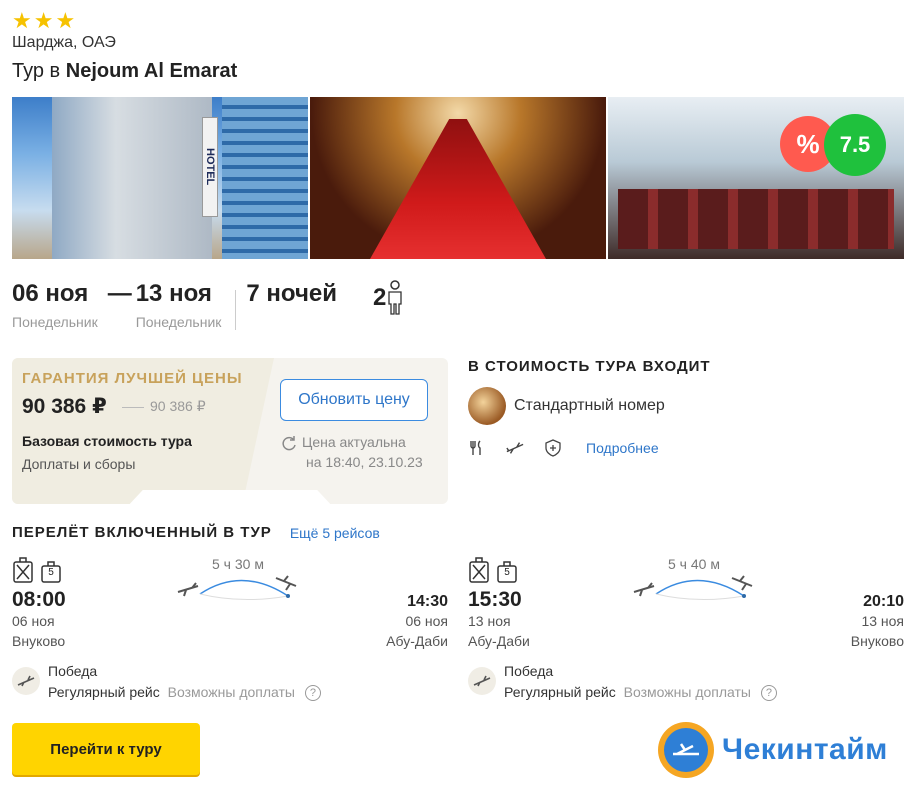 This screenshot has height=790, width=915. Describe the element at coordinates (119, 293) in the screenshot. I see `date-dash: —` at that location.